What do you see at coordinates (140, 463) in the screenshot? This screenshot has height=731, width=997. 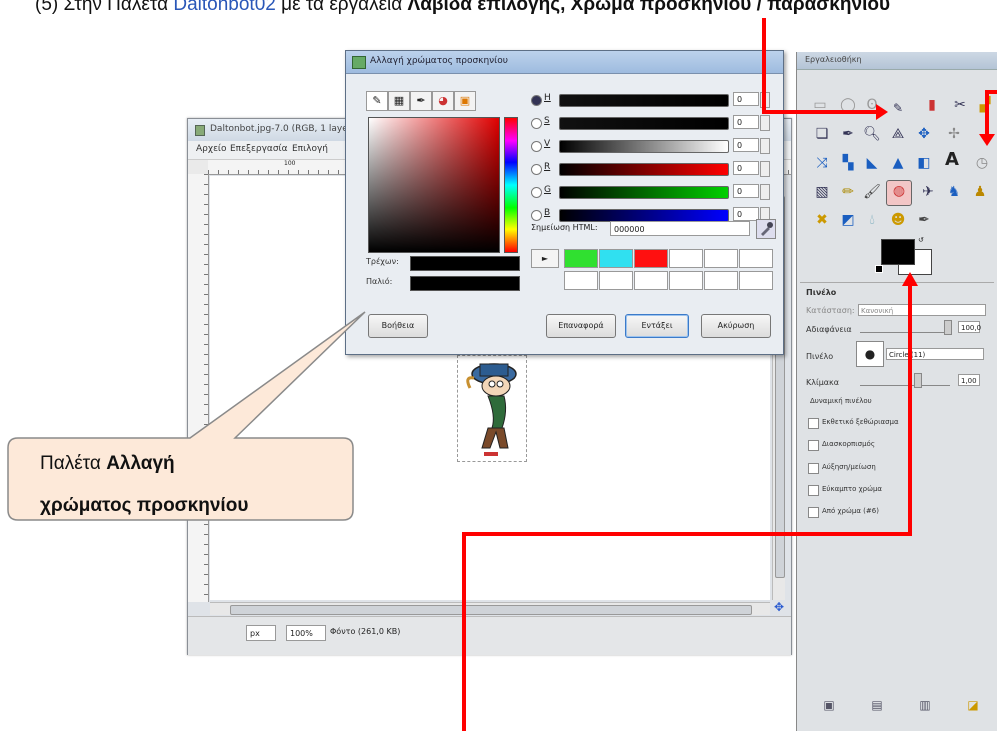 I see `callout-line1-bold: Αλλαγή` at bounding box center [140, 463].